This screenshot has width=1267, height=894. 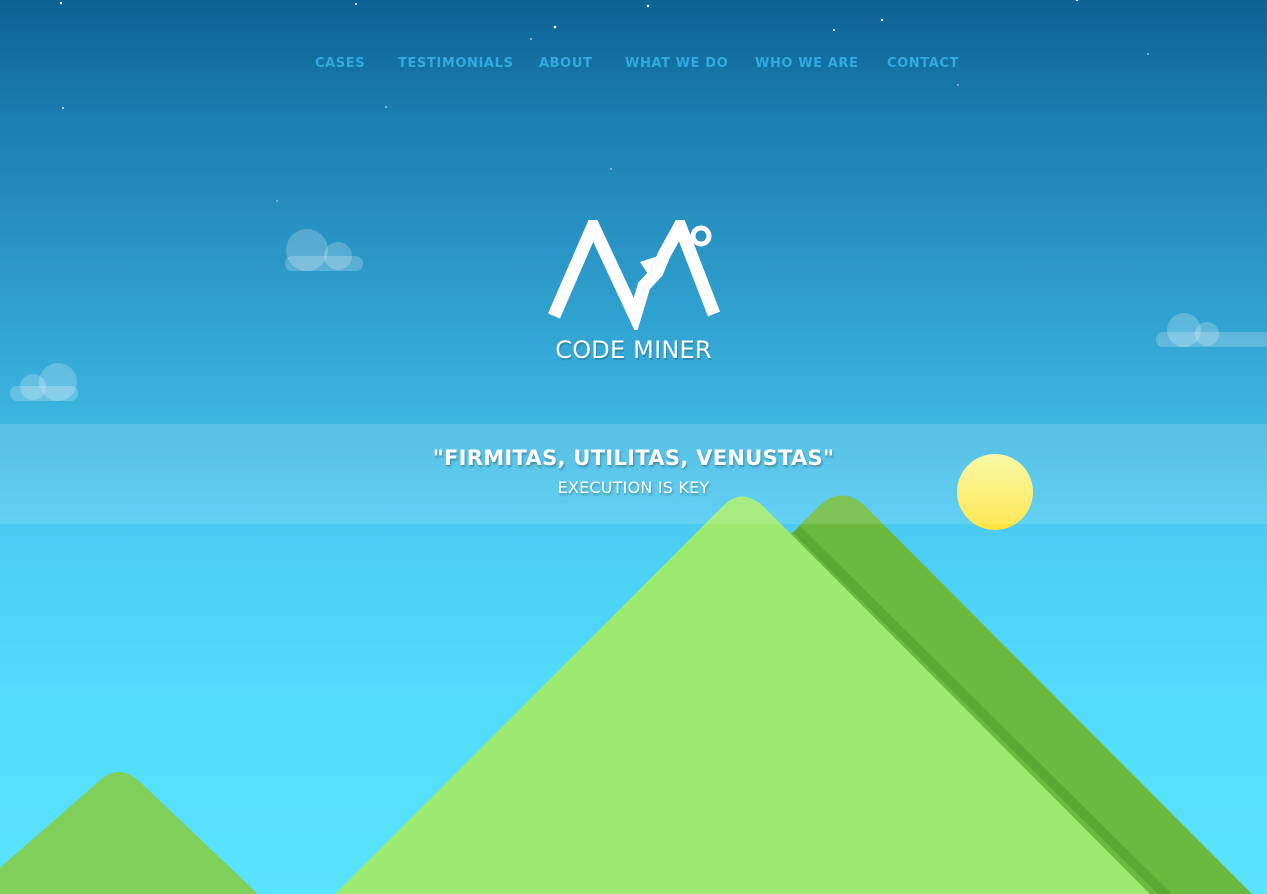 I want to click on nav-link-contact: CONTACT, so click(x=923, y=63).